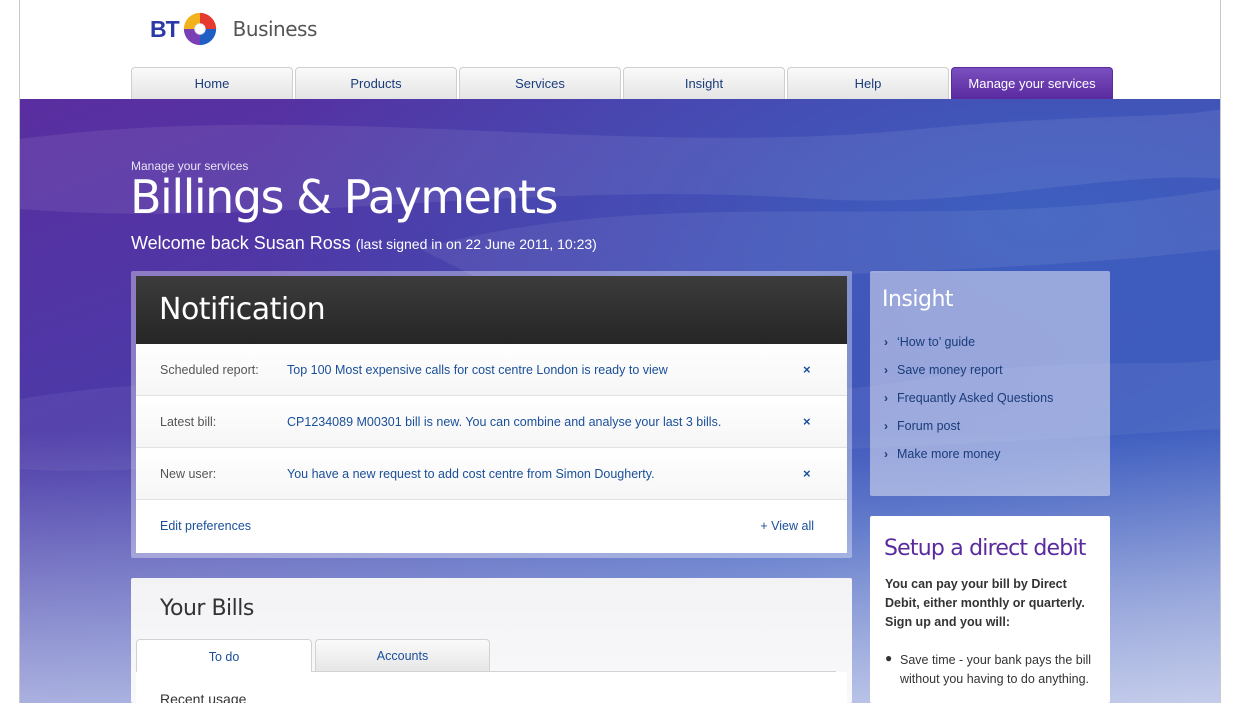 The height and width of the screenshot is (703, 1250). What do you see at coordinates (205, 526) in the screenshot?
I see `edit-preferences-link: Edit preferences` at bounding box center [205, 526].